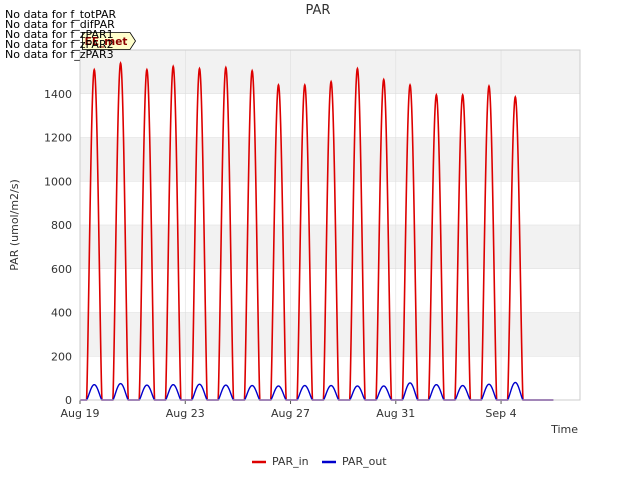  I want to click on y-tick-label: 400, so click(61, 313).